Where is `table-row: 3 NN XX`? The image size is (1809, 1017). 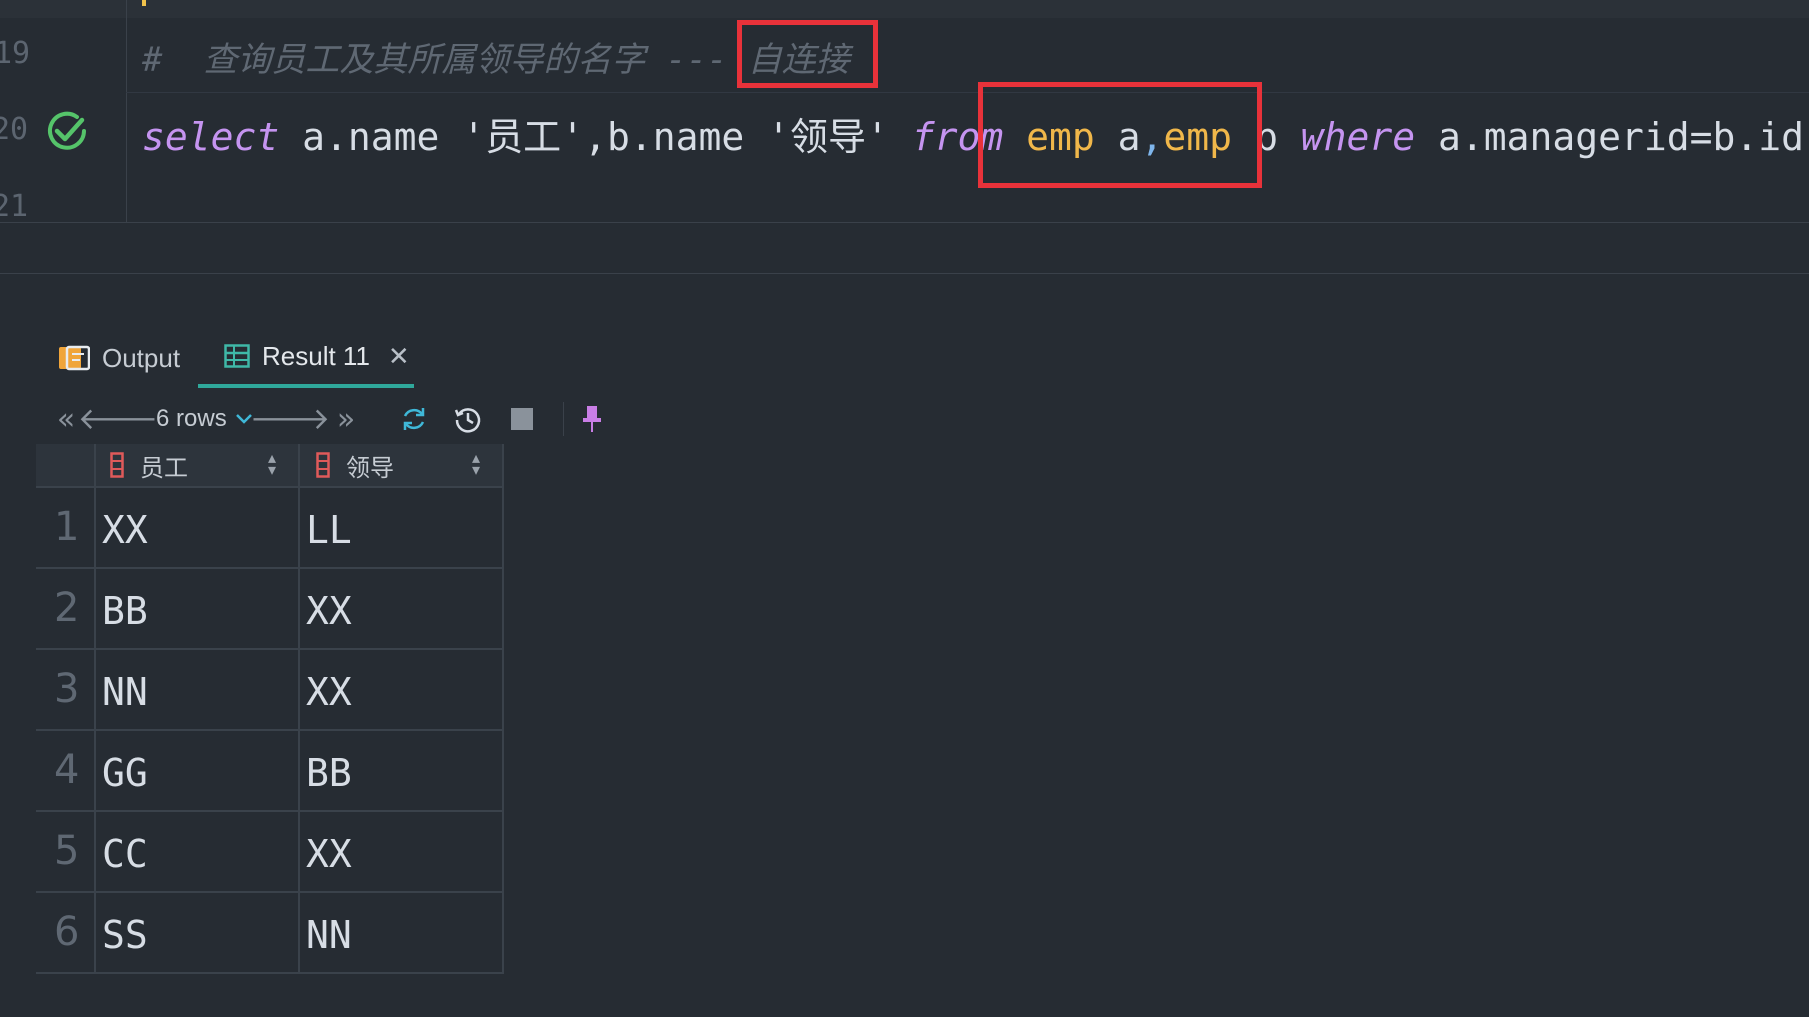
table-row: 3 NN XX is located at coordinates (270, 690).